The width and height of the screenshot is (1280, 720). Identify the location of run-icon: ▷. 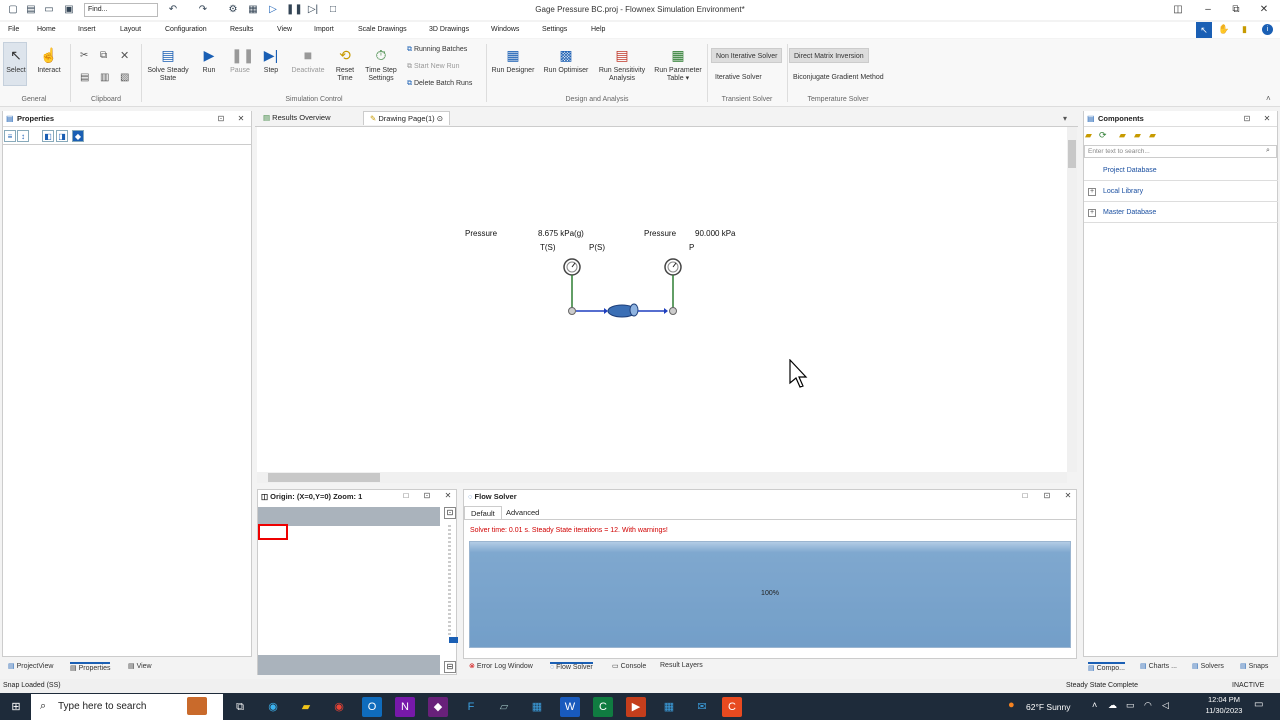
(273, 10).